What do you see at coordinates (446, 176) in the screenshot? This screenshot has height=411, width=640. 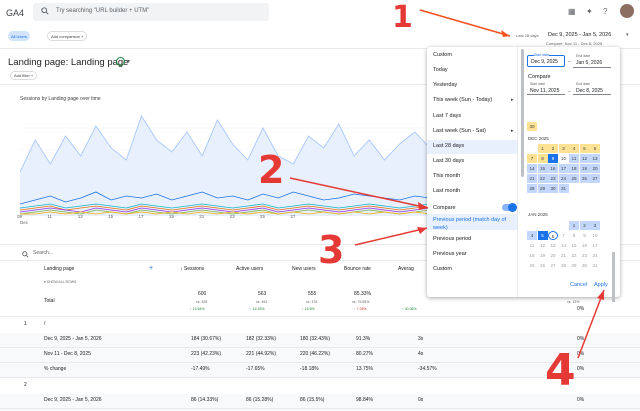 I see `preset-item: This month` at bounding box center [446, 176].